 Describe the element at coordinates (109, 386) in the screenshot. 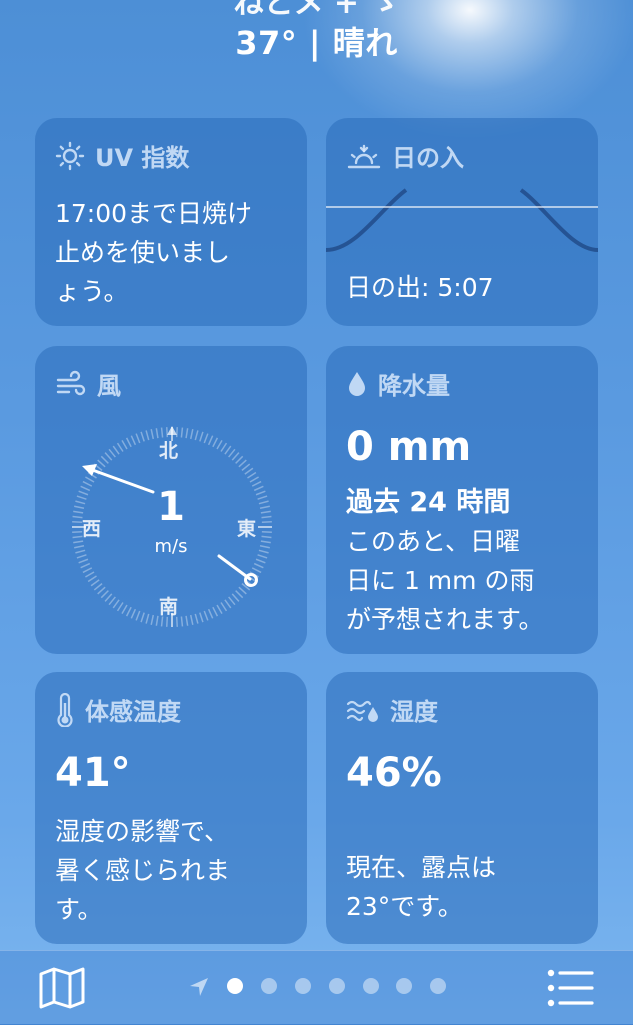

I see `wind-card-title: 風` at that location.